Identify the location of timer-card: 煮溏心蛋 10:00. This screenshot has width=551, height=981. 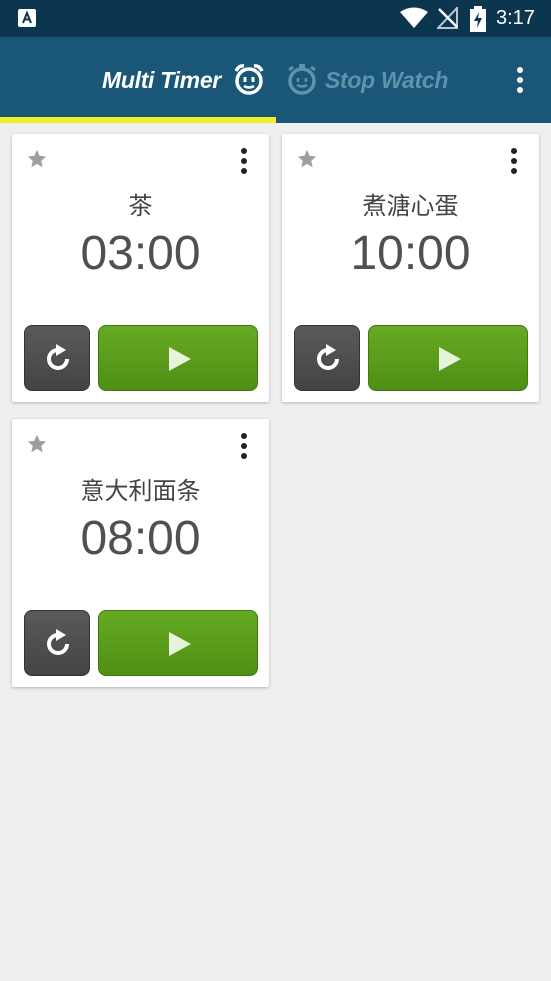
(410, 268).